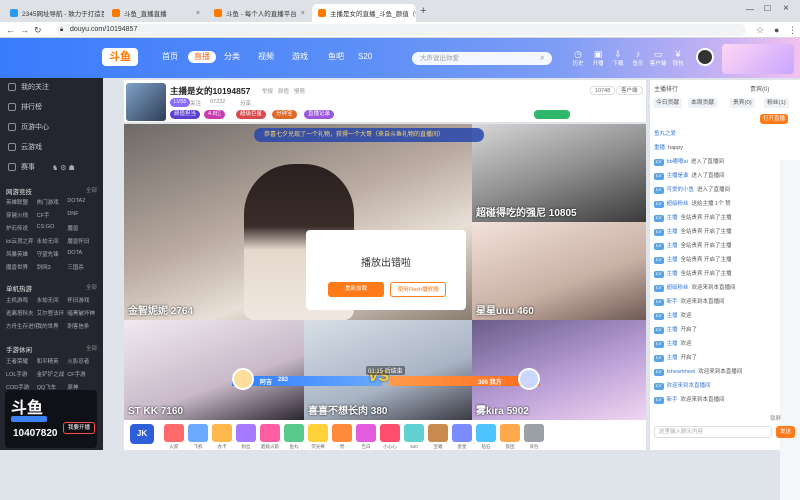 Image resolution: width=800 pixels, height=500 pixels. Describe the element at coordinates (195, 103) in the screenshot. I see `followers-label: 关注` at that location.